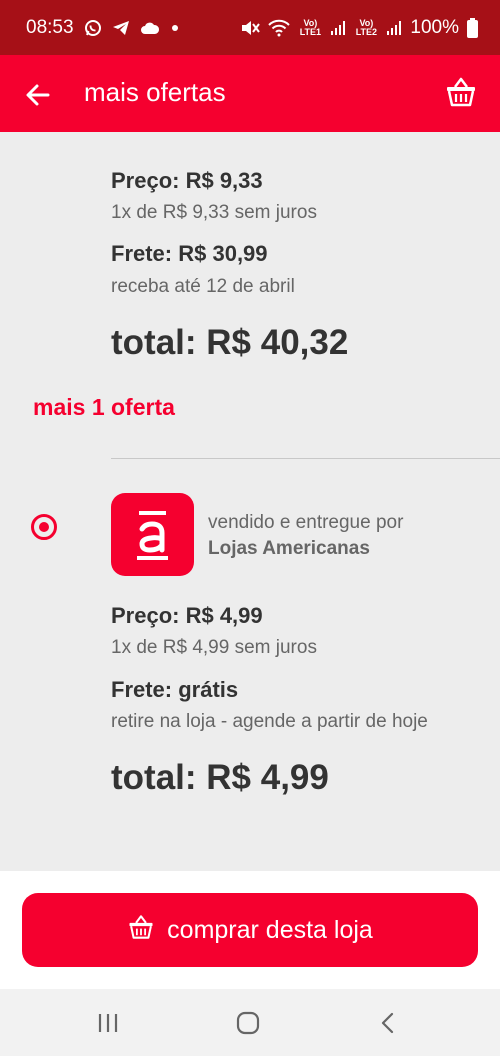 Image resolution: width=500 pixels, height=1056 pixels. Describe the element at coordinates (230, 342) in the screenshot. I see `total-price: total: R$ 40,32` at that location.